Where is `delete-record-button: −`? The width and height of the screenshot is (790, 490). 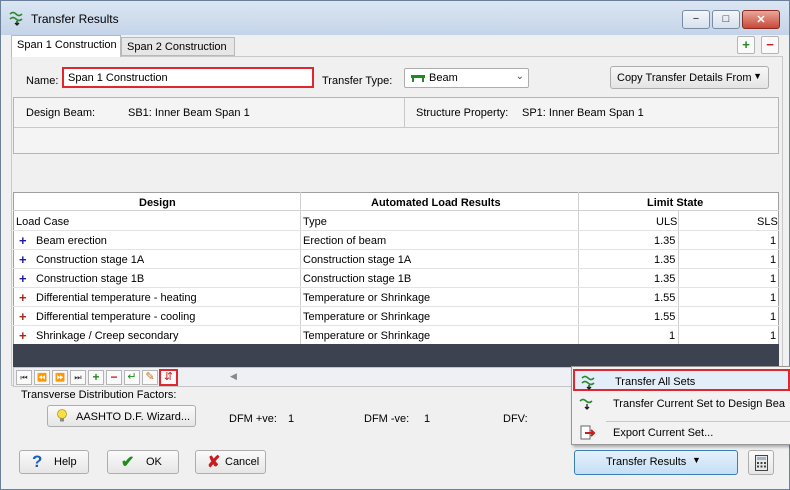
delete-record-button: − is located at coordinates (114, 377).